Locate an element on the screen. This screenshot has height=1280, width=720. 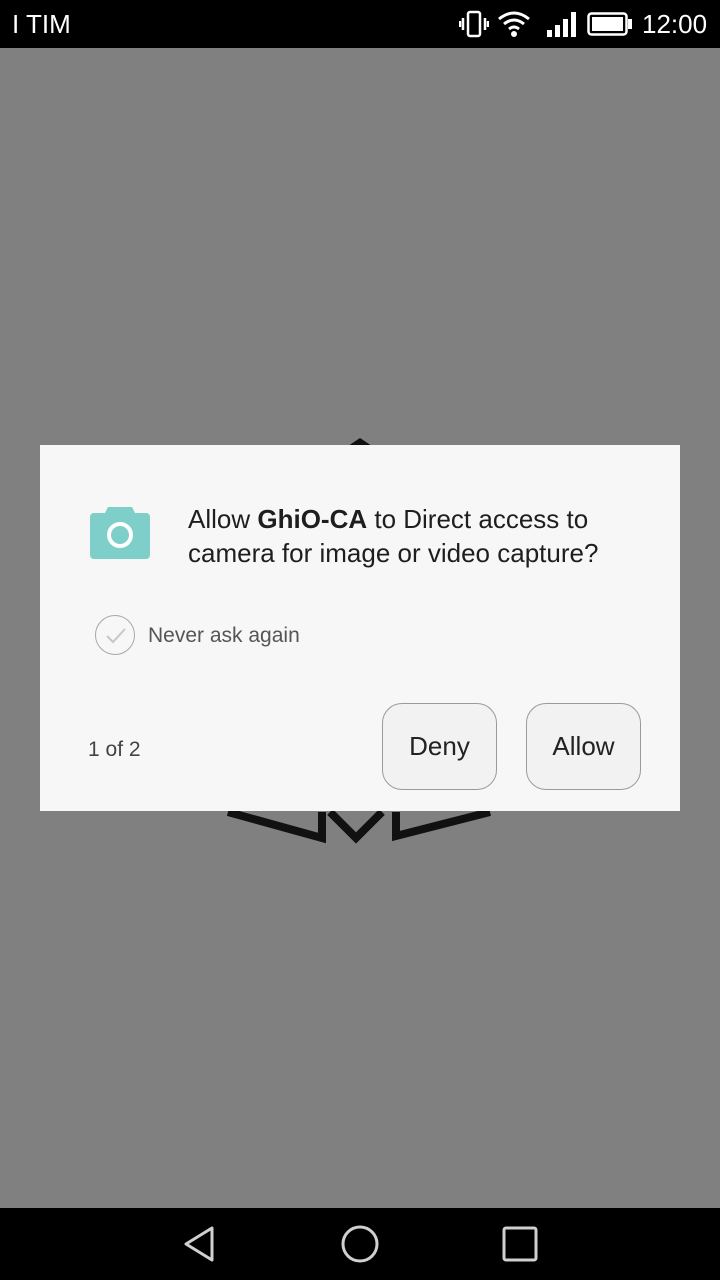
never-ask-checkbox is located at coordinates (115, 635).